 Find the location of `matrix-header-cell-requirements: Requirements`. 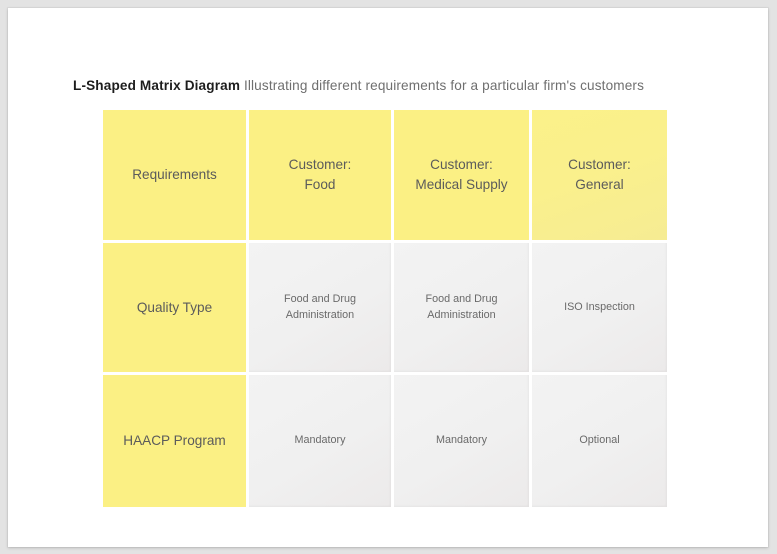

matrix-header-cell-requirements: Requirements is located at coordinates (174, 175).